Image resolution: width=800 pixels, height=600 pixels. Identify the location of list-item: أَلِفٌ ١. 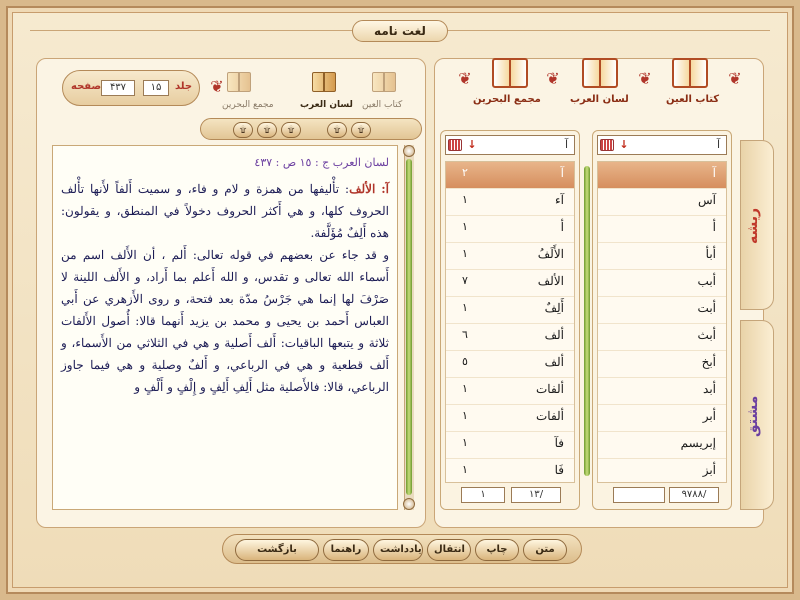
(510, 310).